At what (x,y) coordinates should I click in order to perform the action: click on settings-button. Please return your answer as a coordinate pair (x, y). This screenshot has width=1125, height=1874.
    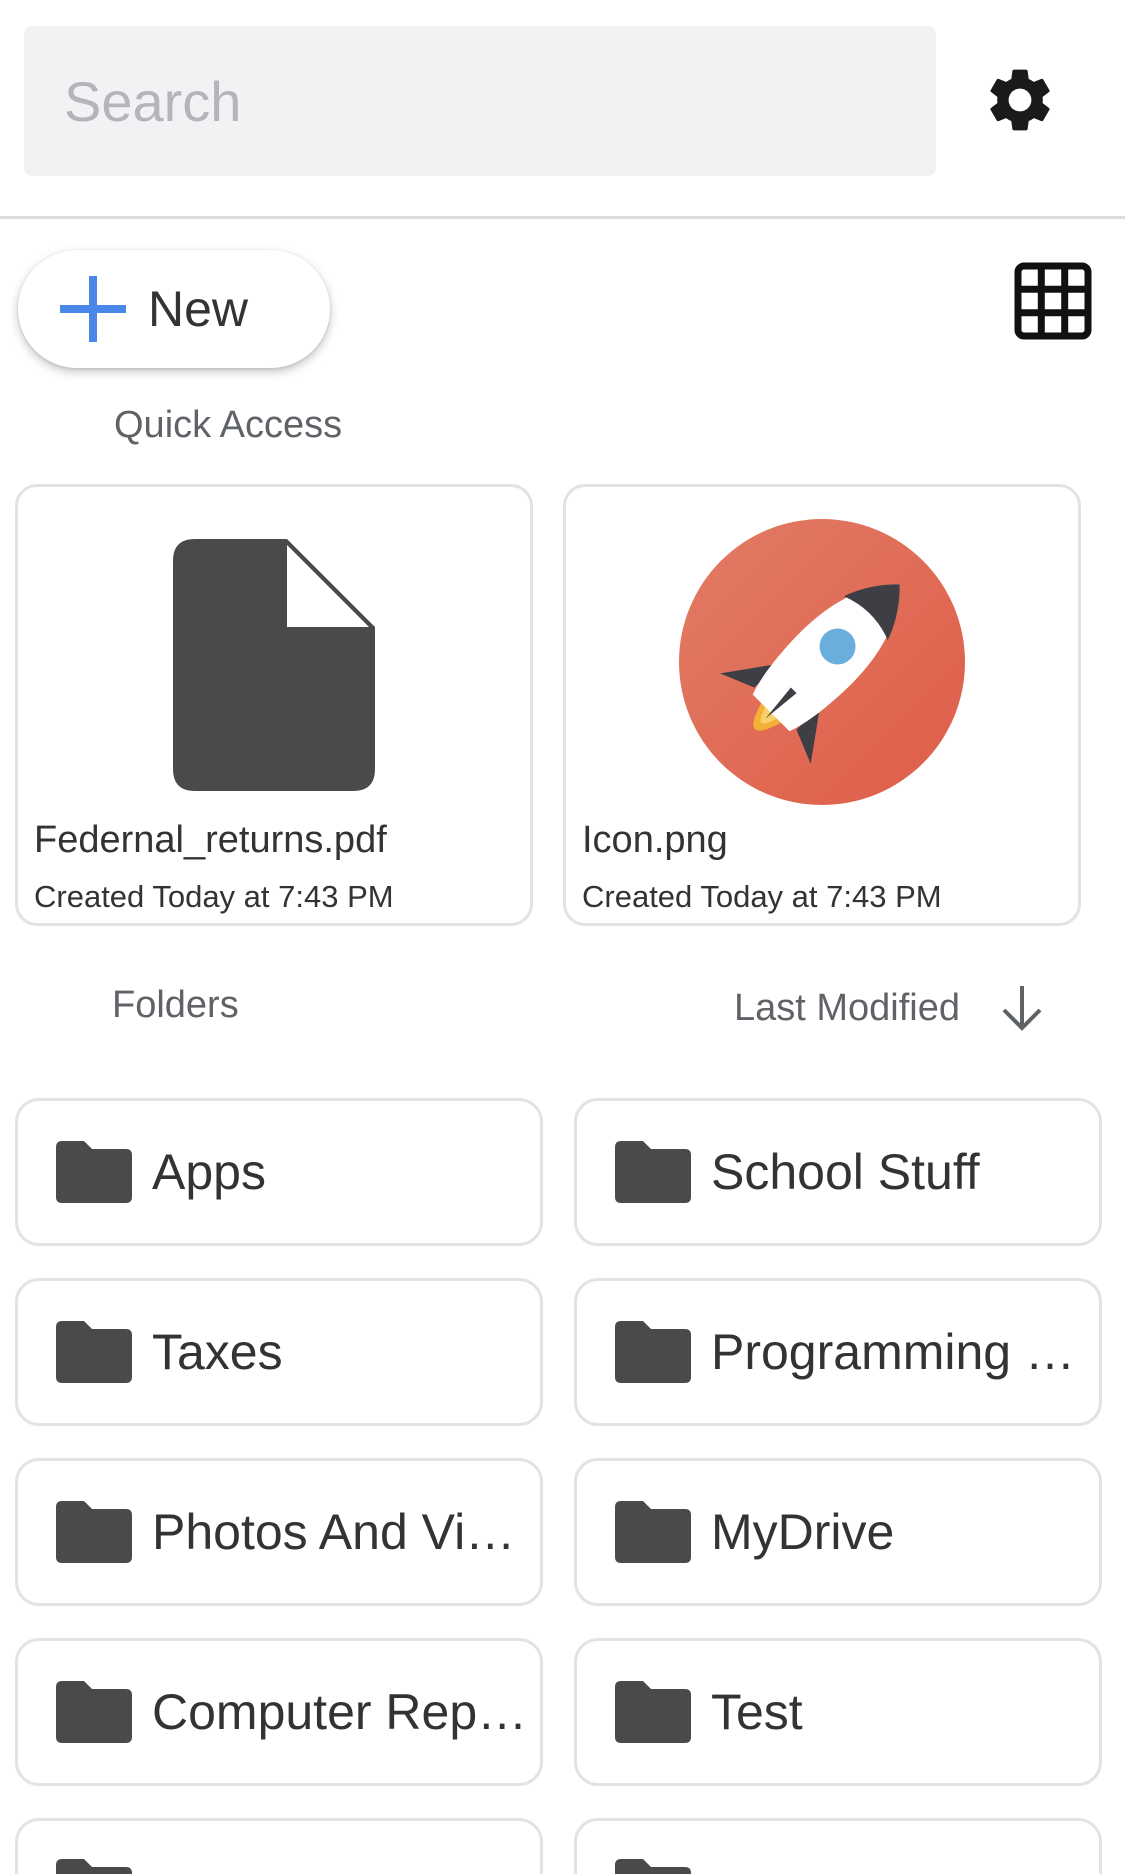
    Looking at the image, I should click on (1020, 100).